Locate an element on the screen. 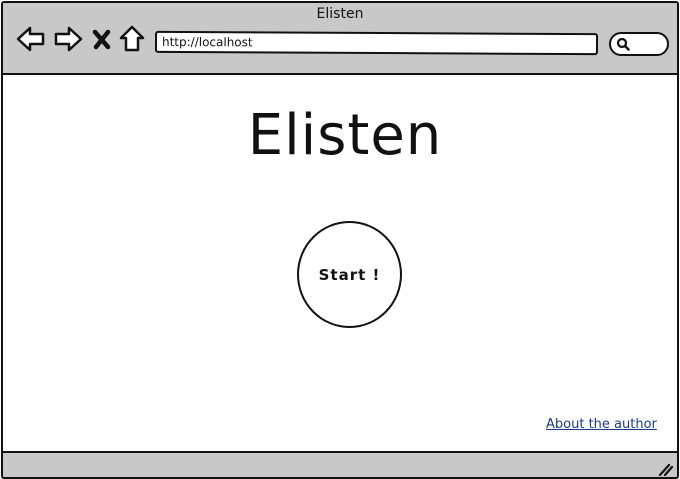 The height and width of the screenshot is (479, 680). home-button is located at coordinates (132, 39).